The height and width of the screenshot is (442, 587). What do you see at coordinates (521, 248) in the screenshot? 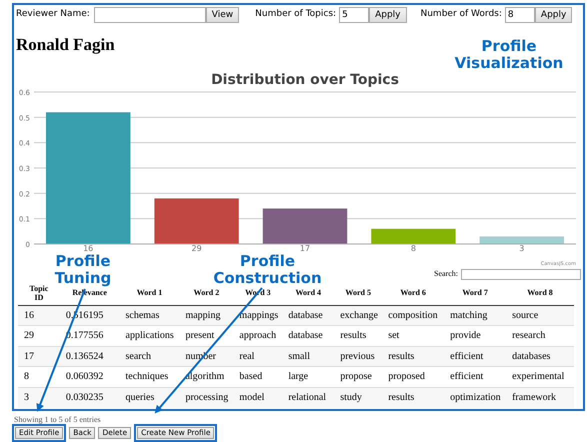
I see `axis-tick-label: 3` at bounding box center [521, 248].